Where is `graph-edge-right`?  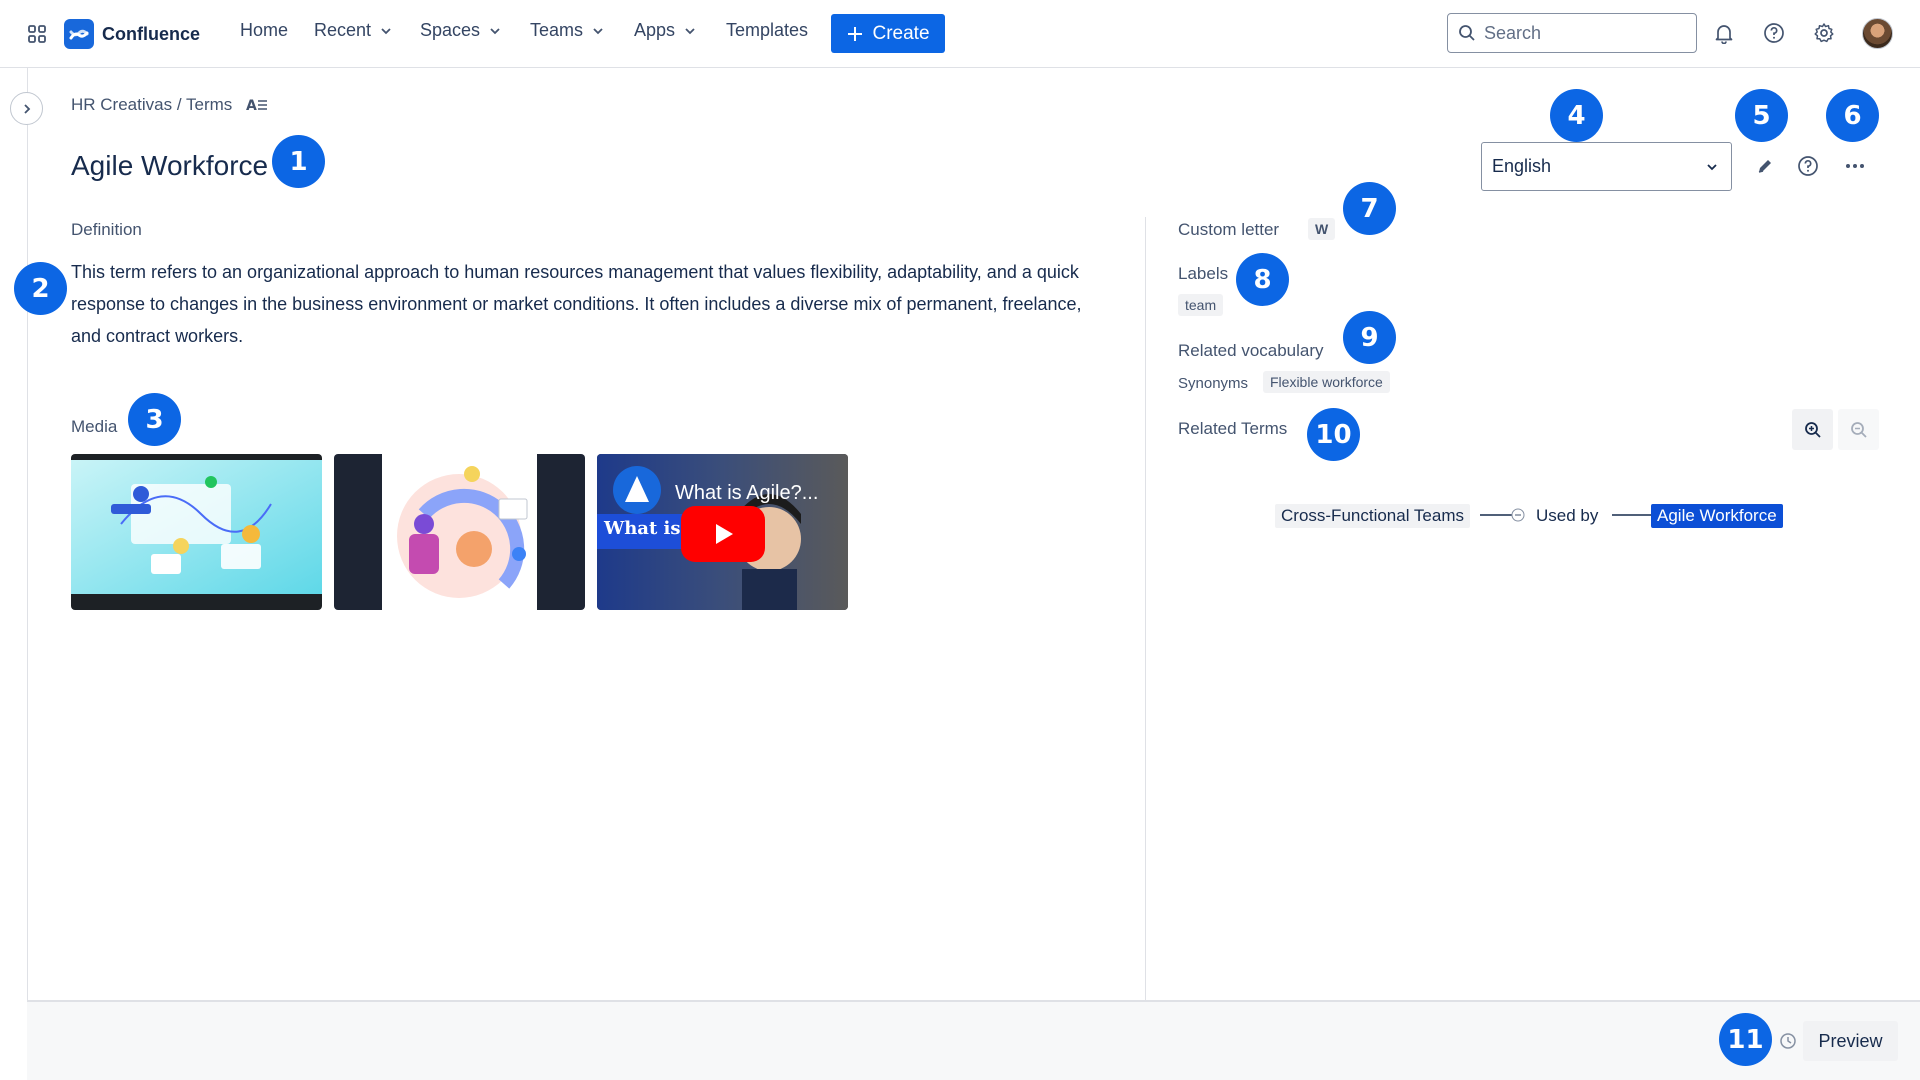 graph-edge-right is located at coordinates (1632, 515).